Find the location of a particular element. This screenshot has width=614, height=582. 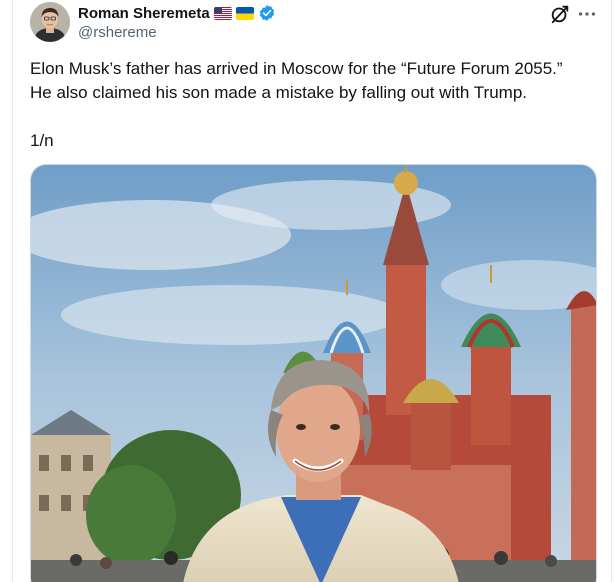

grok-button is located at coordinates (560, 14).